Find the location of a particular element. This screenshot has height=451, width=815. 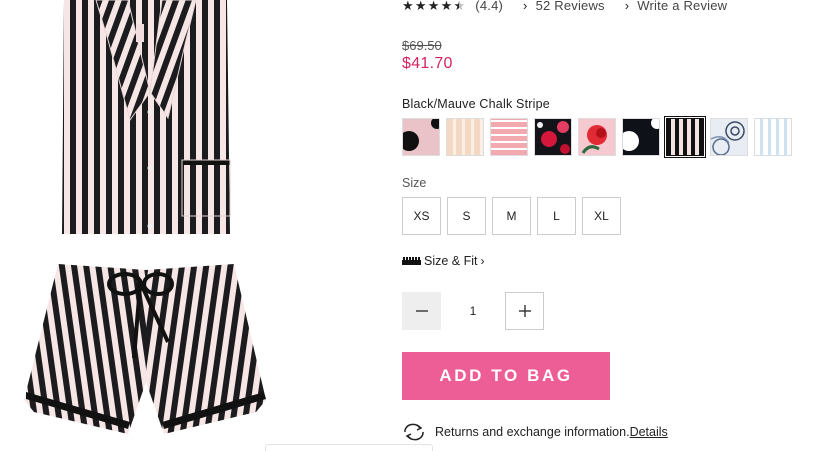

swatch-blue-white-stripe is located at coordinates (773, 137).